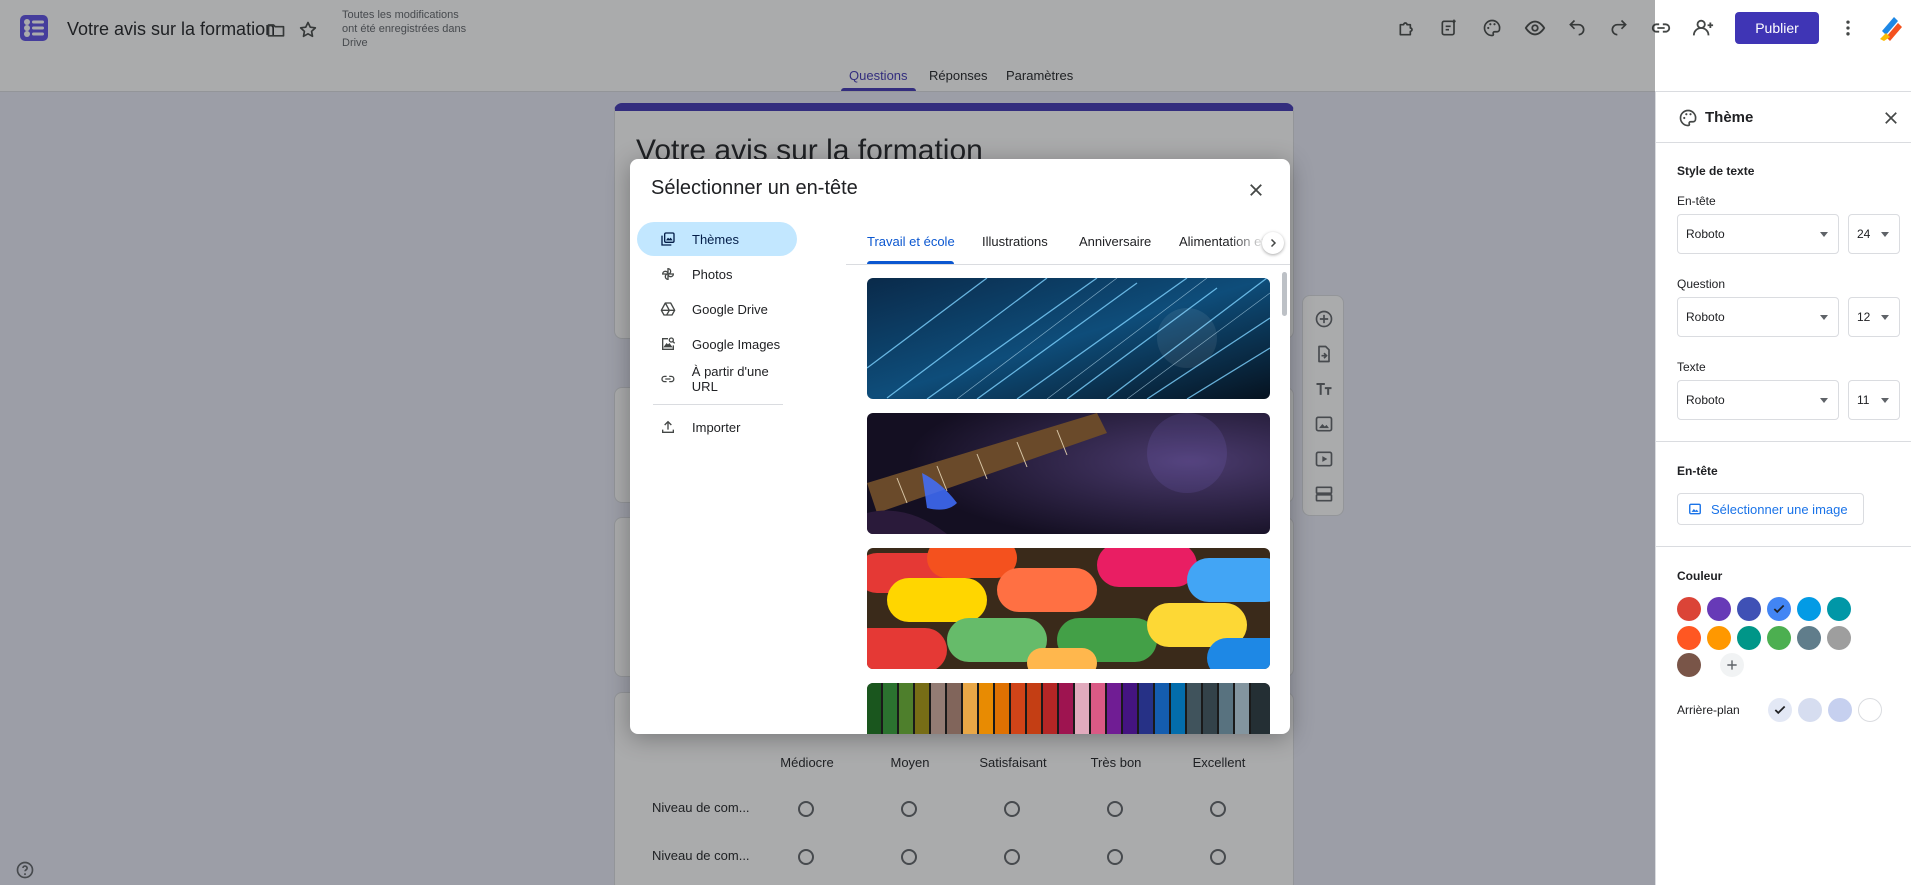 The image size is (1911, 885). What do you see at coordinates (1696, 201) in the screenshot?
I see `header-font-label: En-tête` at bounding box center [1696, 201].